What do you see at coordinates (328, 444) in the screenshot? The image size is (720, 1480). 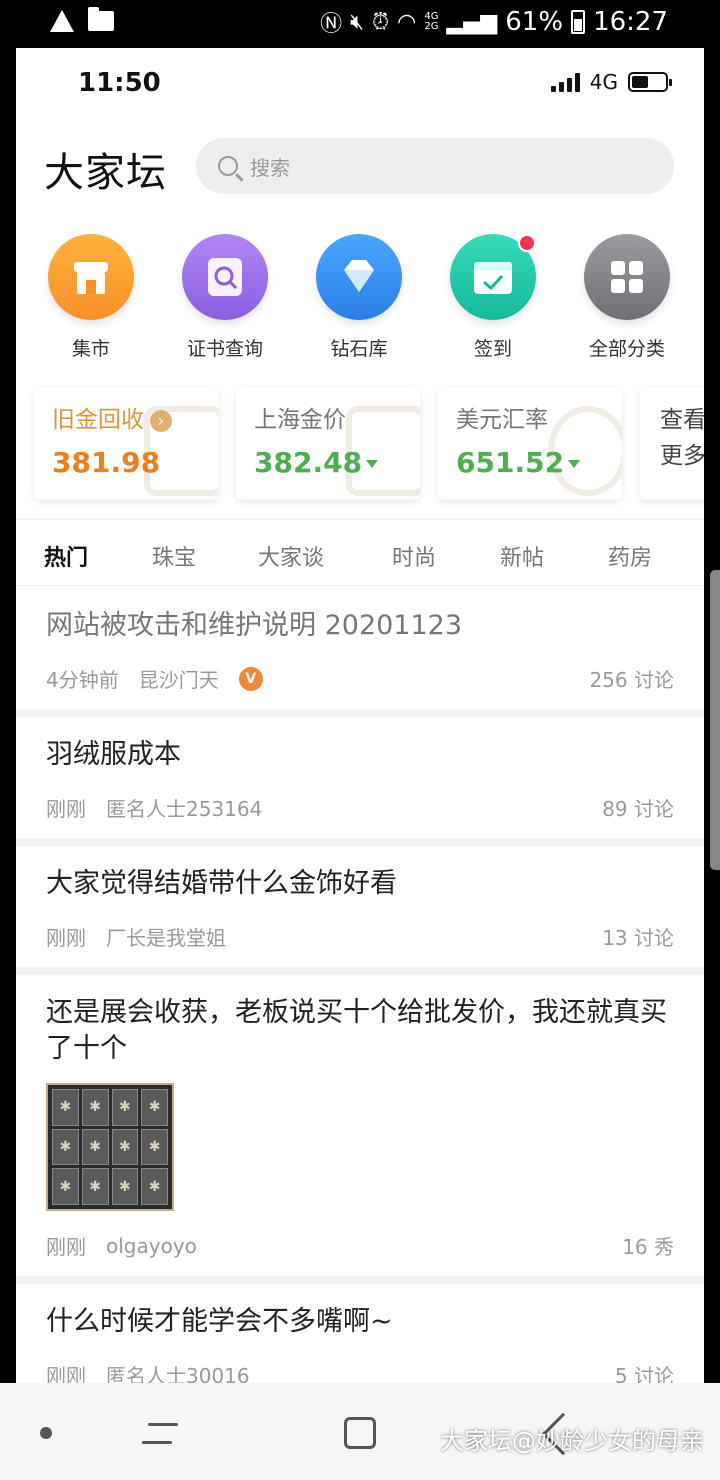 I see `shanghai-gold-card: 上海金价 382.48` at bounding box center [328, 444].